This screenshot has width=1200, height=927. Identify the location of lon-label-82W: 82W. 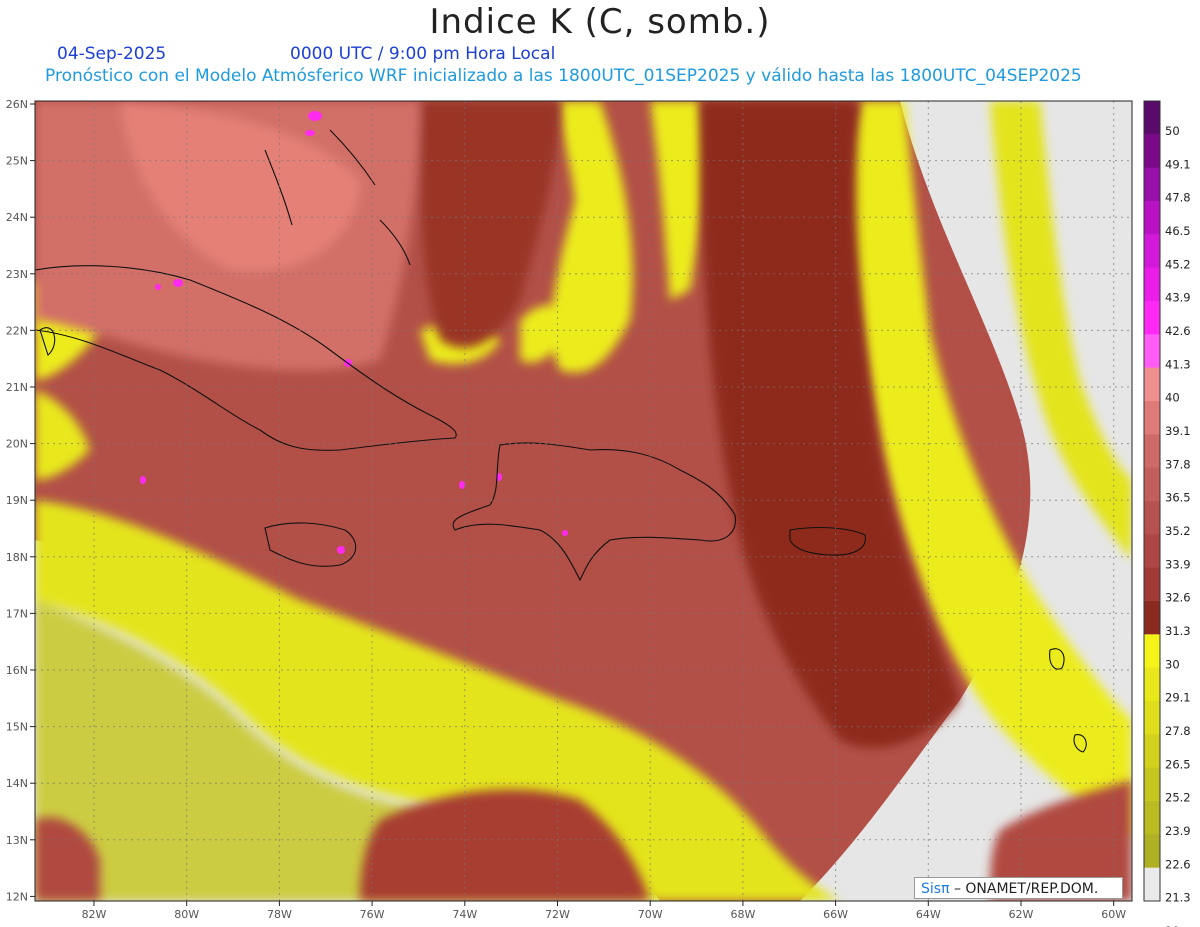
(94, 914).